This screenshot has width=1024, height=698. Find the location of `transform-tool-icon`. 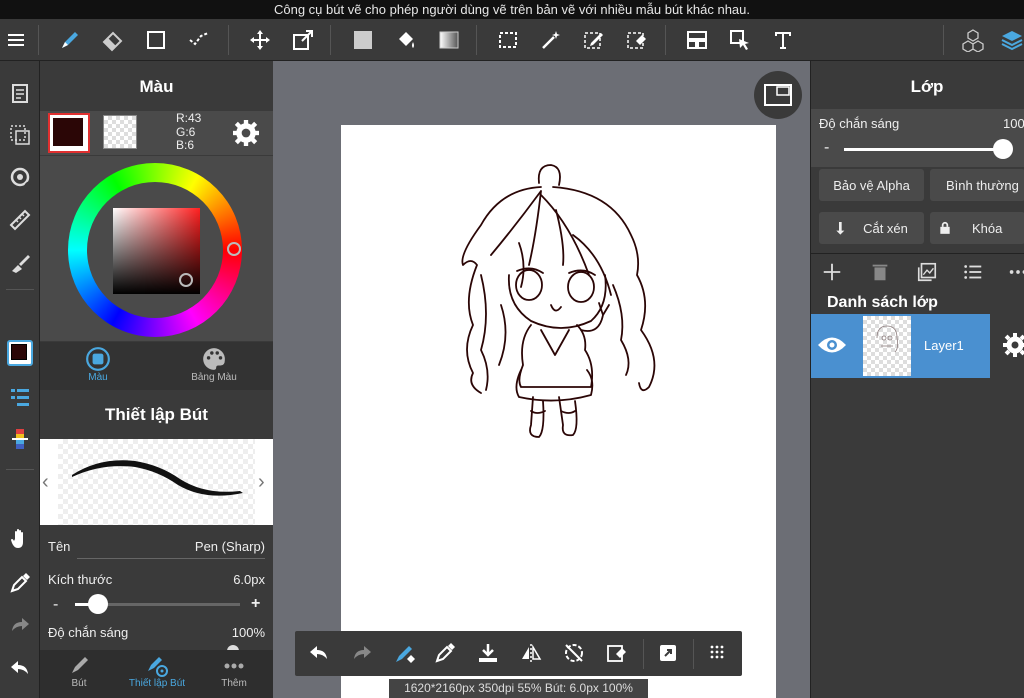

transform-tool-icon is located at coordinates (303, 40).